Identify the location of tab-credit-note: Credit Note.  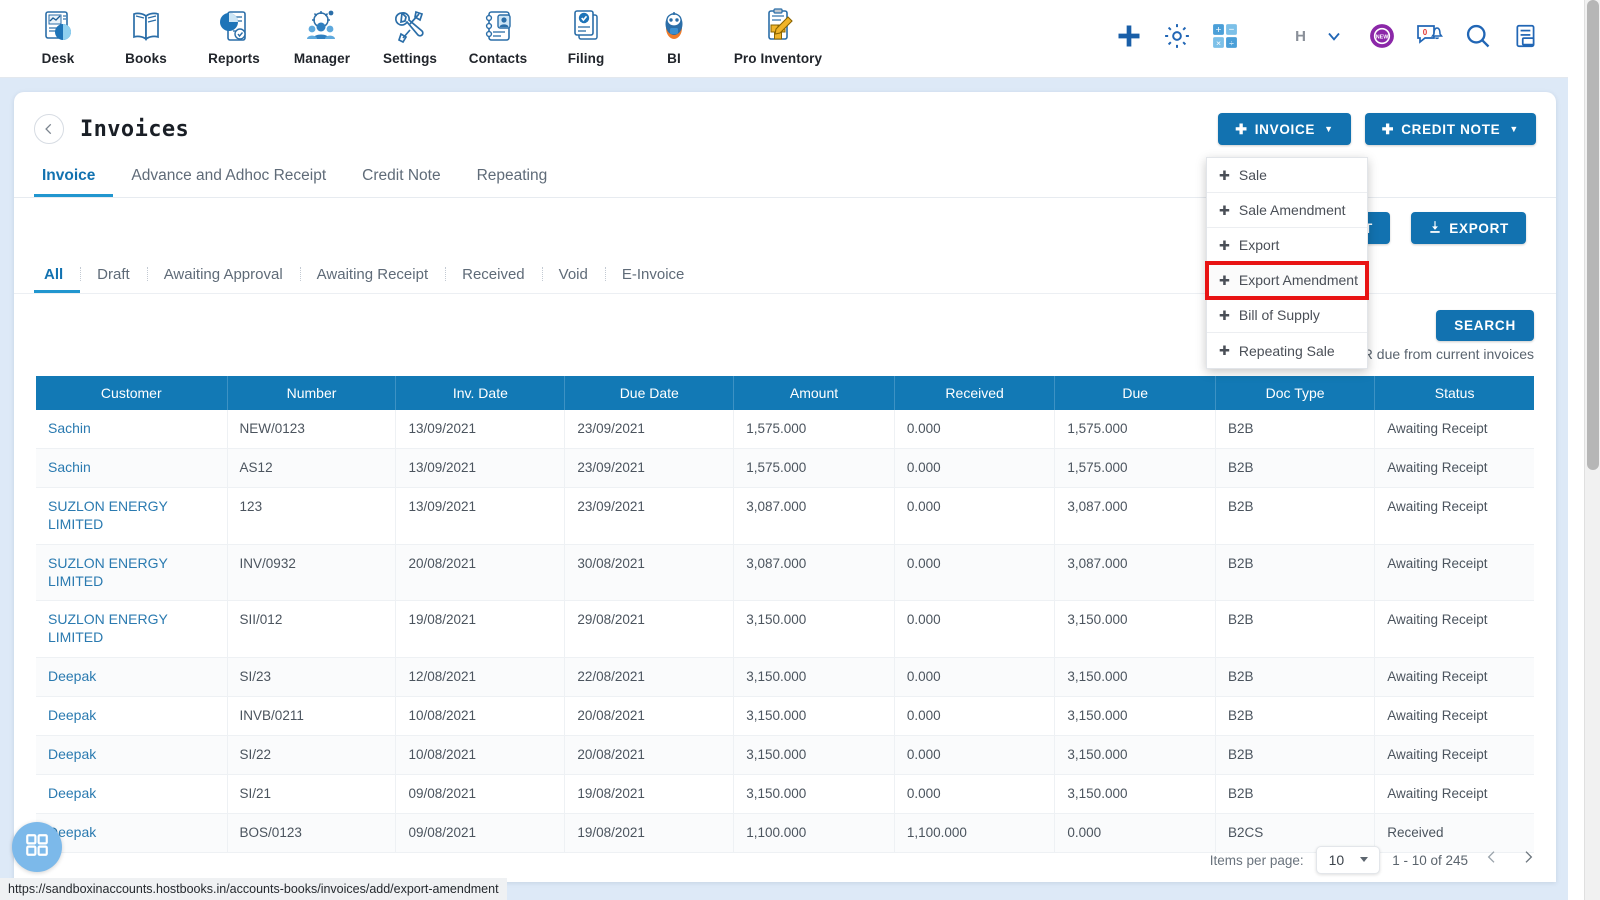
(401, 182).